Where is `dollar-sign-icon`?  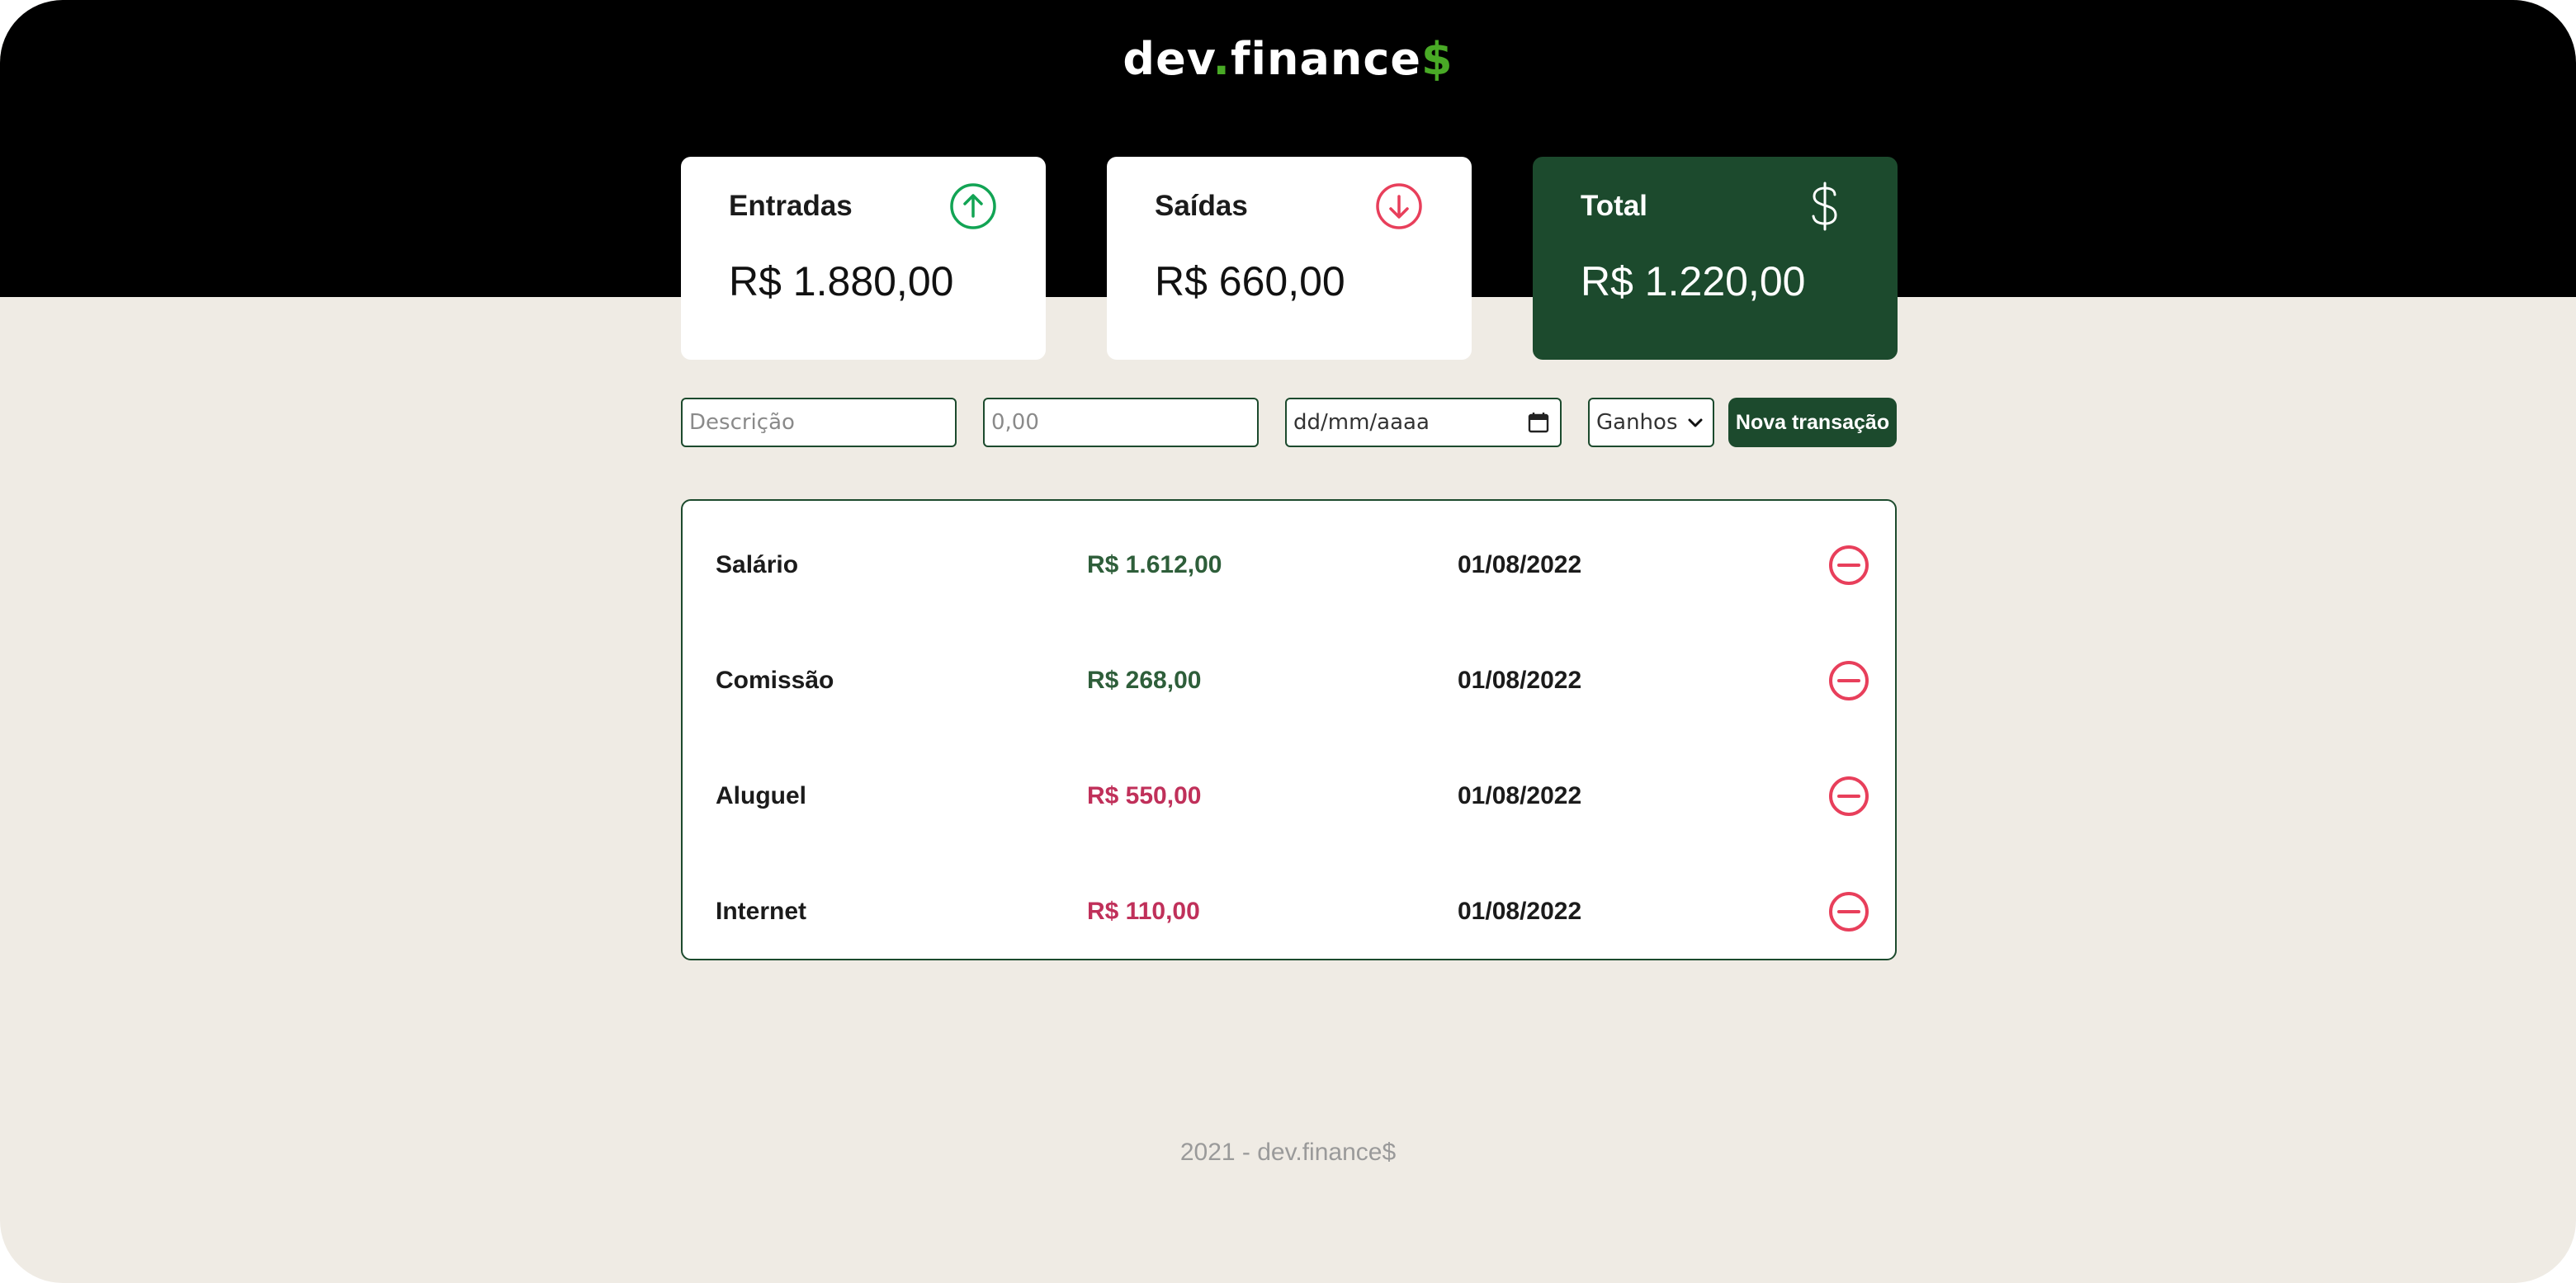 dollar-sign-icon is located at coordinates (1824, 206).